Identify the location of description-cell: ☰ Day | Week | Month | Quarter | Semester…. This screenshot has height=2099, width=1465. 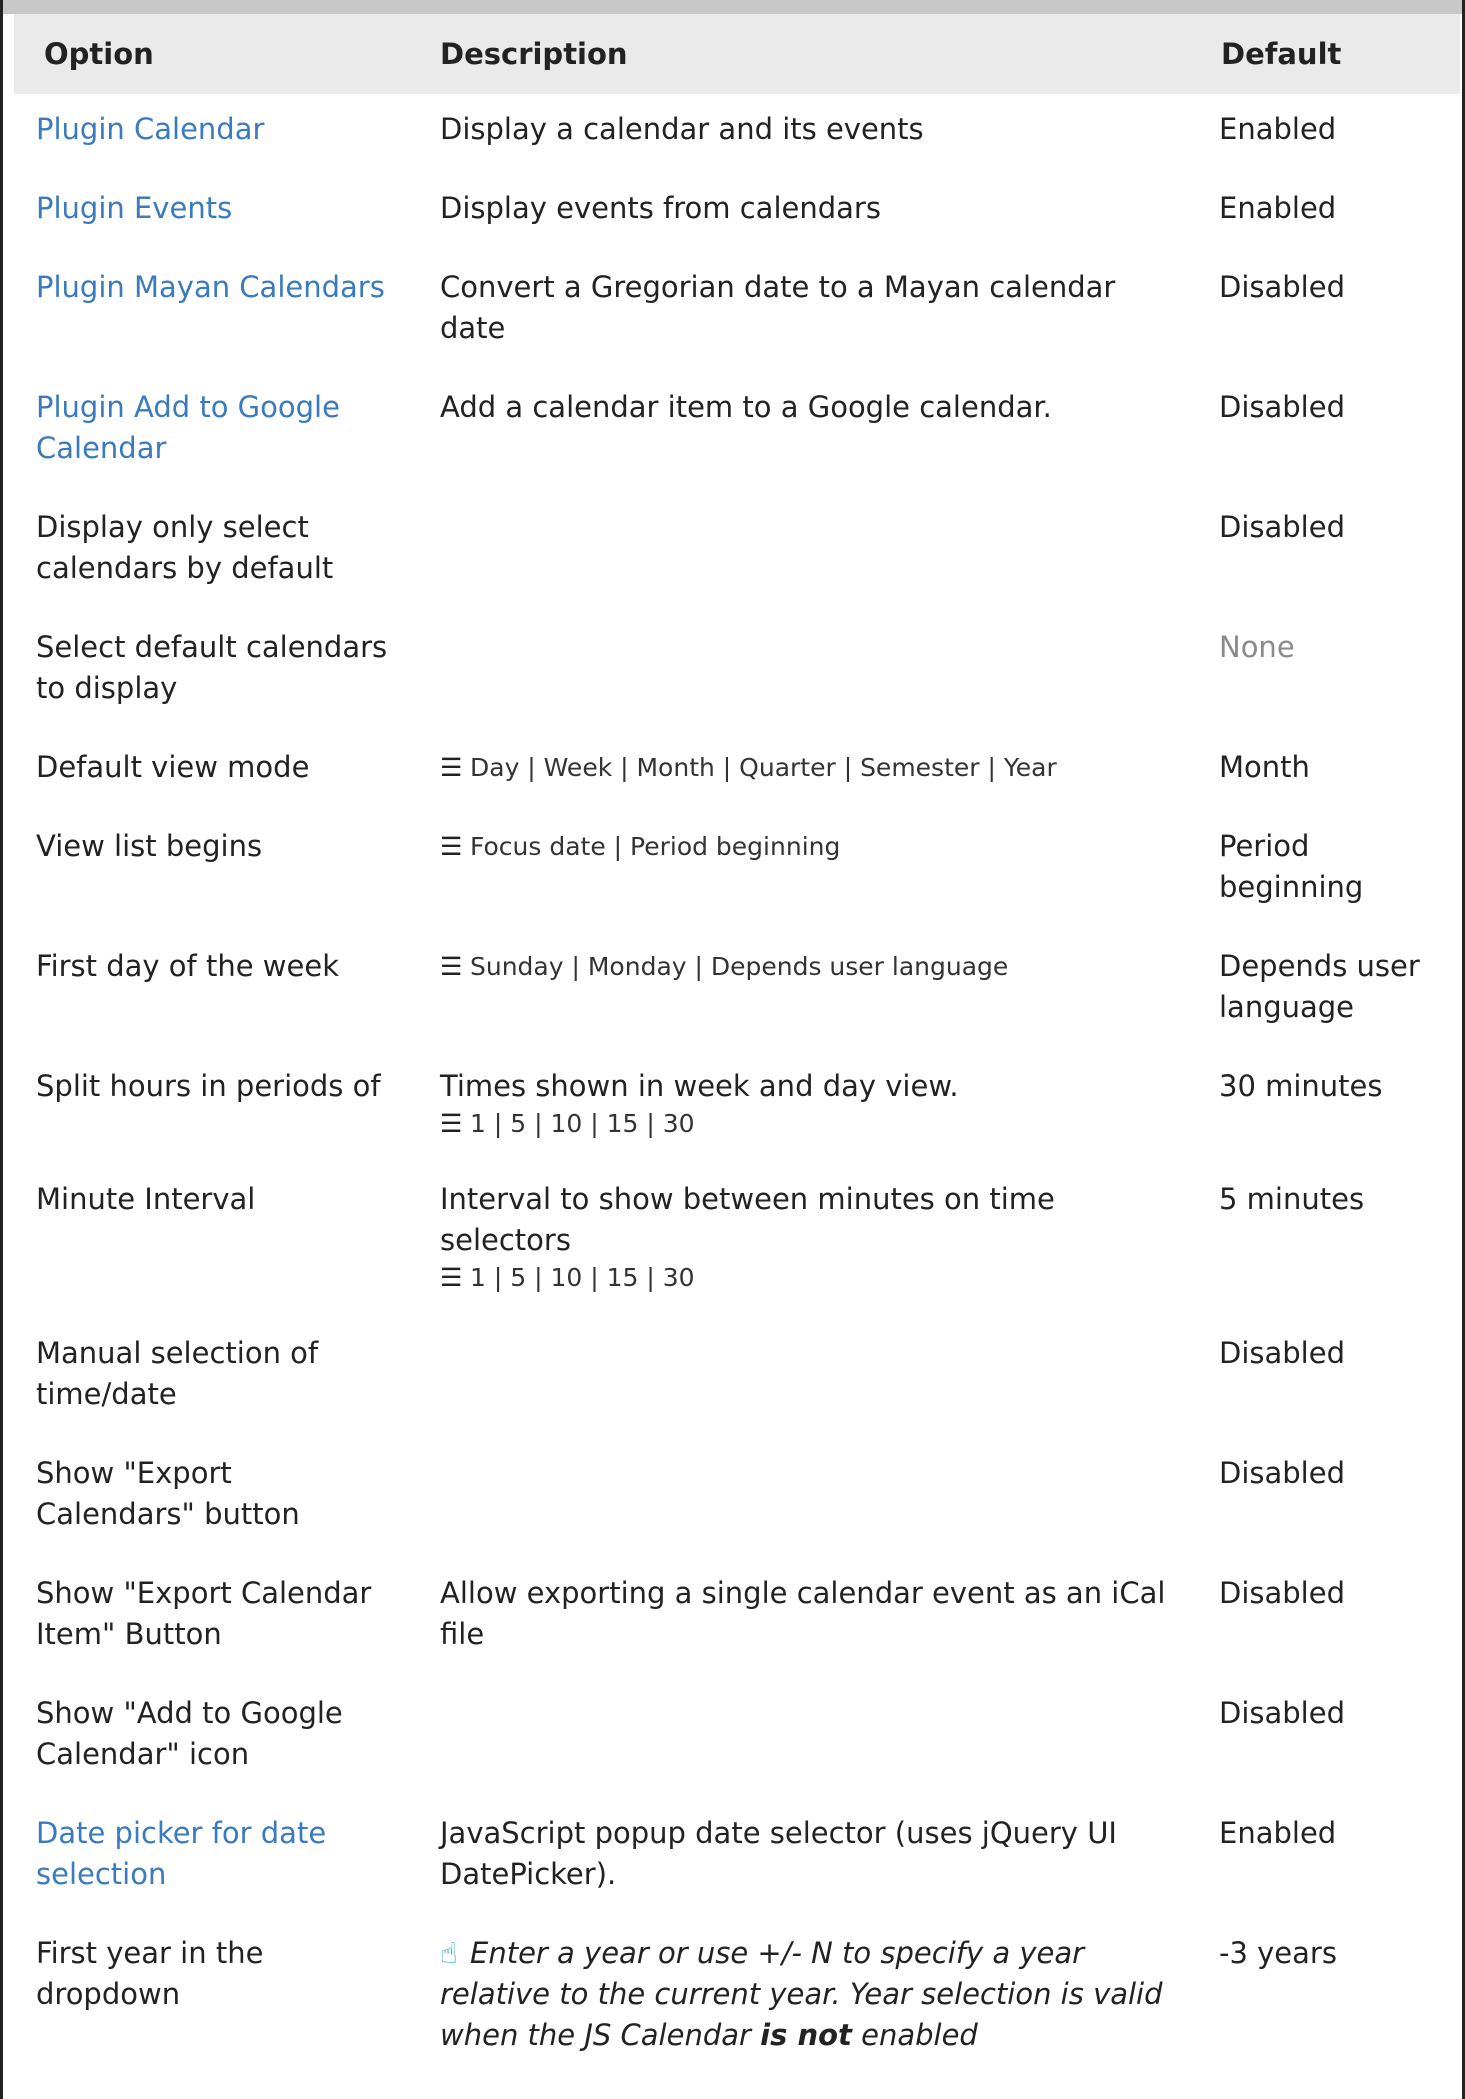
(808, 771).